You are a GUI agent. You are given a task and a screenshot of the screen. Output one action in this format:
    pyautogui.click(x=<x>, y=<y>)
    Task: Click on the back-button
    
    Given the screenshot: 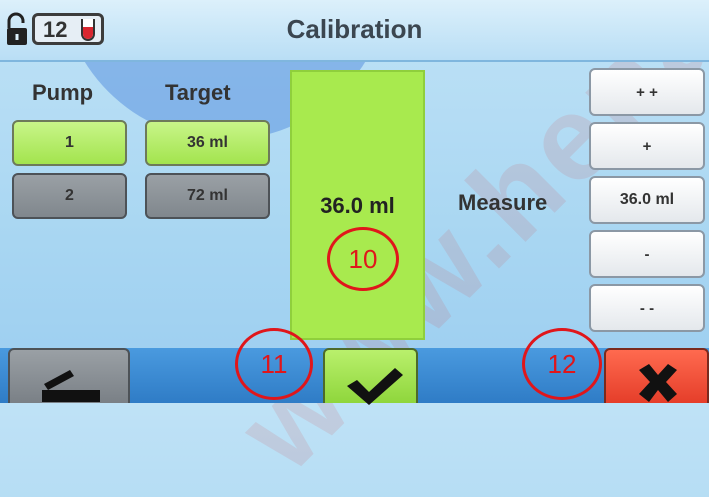 What is the action you would take?
    pyautogui.click(x=69, y=375)
    